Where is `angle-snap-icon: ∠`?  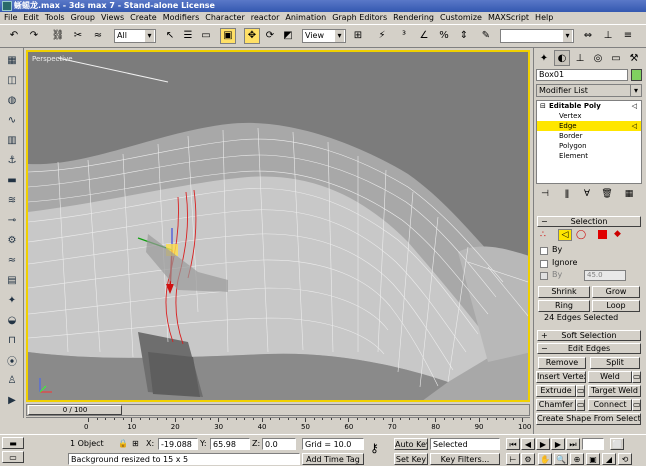 angle-snap-icon: ∠ is located at coordinates (424, 36).